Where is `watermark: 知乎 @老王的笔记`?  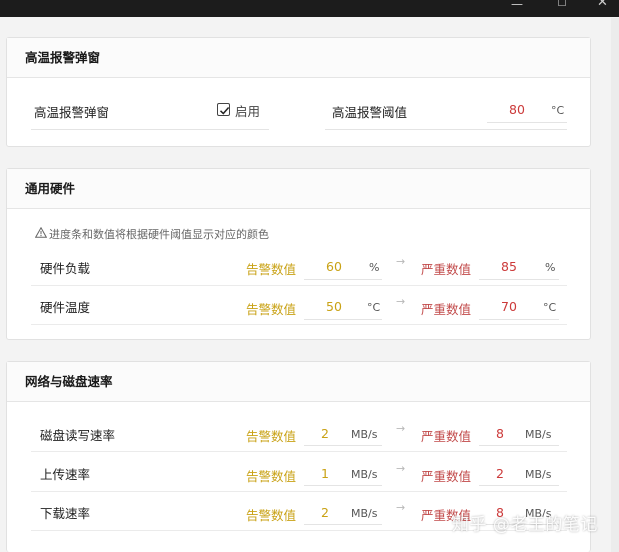 watermark: 知乎 @老王的笔记 is located at coordinates (525, 525).